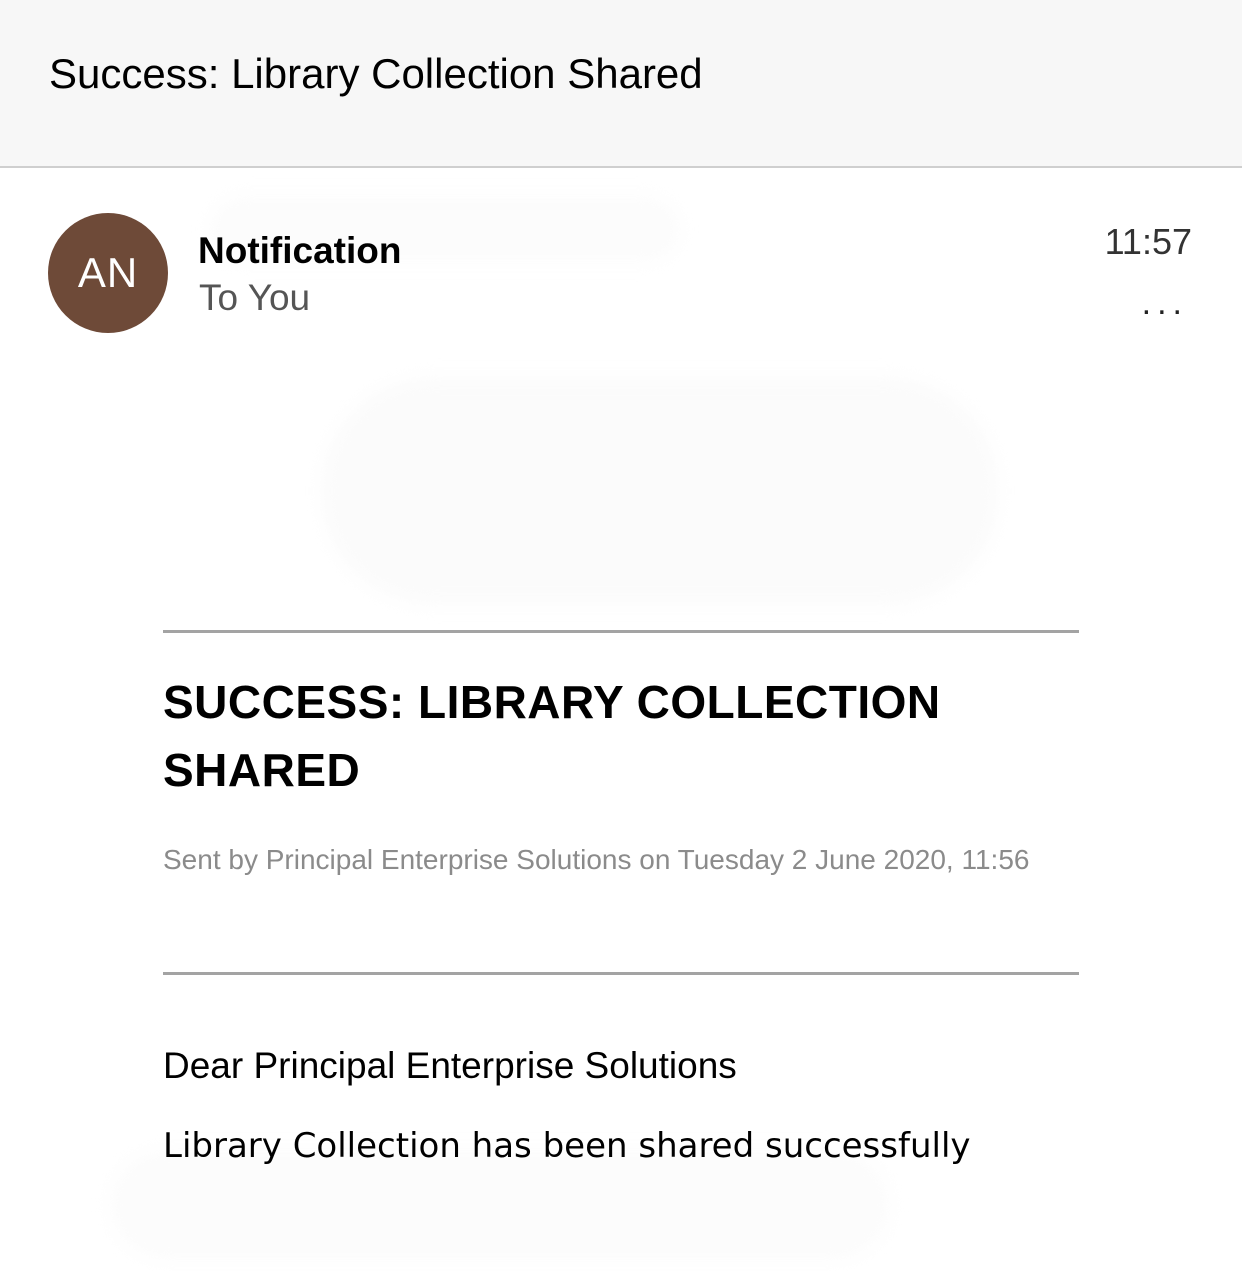 Image resolution: width=1242 pixels, height=1271 pixels. What do you see at coordinates (450, 1065) in the screenshot?
I see `email-greeting: Dear Principal Enterprise Solutions` at bounding box center [450, 1065].